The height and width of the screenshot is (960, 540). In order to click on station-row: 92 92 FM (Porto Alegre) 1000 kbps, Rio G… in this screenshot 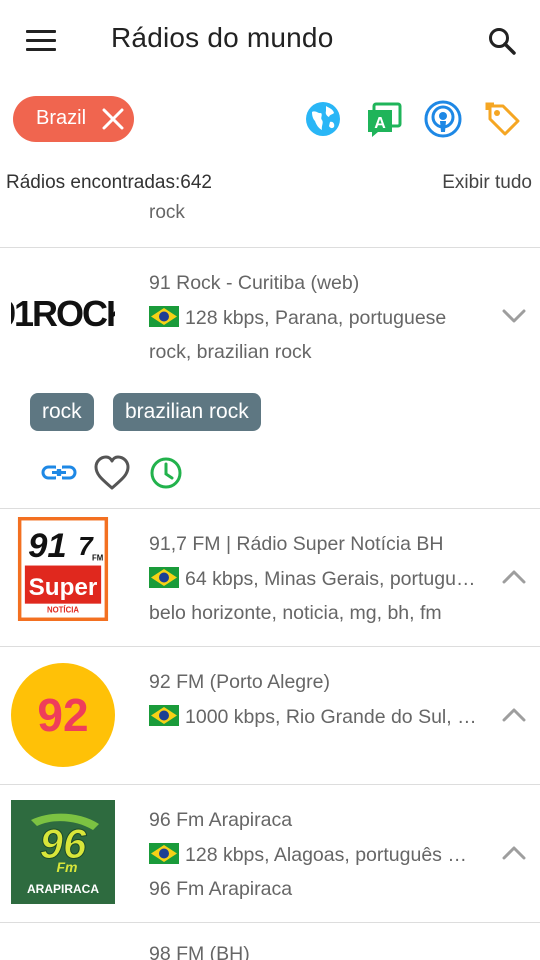, I will do `click(270, 715)`.